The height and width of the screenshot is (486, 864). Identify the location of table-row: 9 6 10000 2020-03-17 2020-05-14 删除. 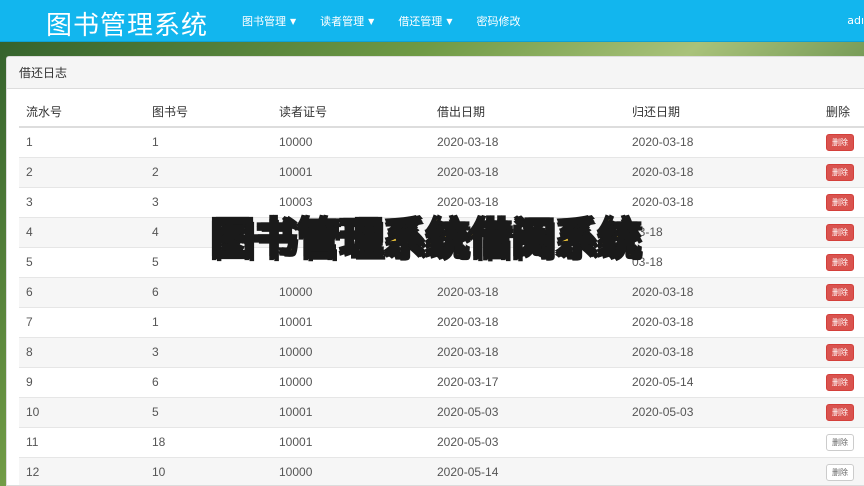
(441, 381).